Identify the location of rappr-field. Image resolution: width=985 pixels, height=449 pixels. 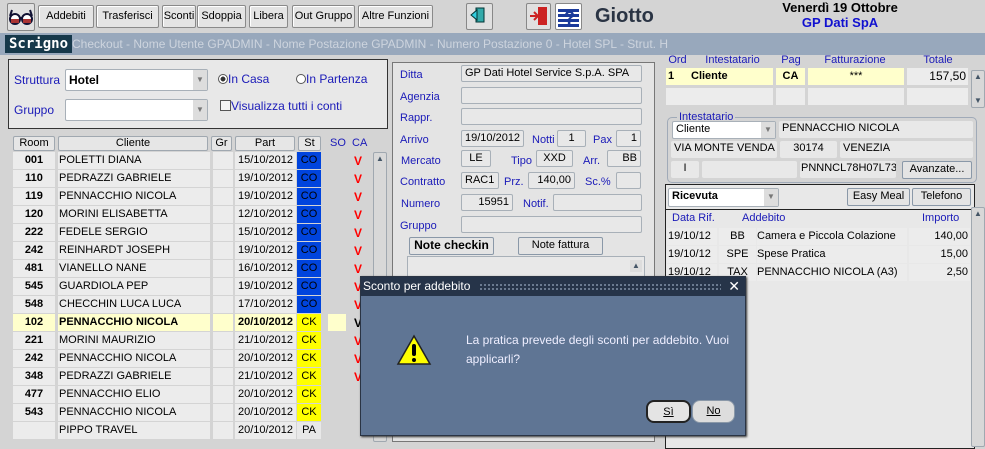
(551, 116).